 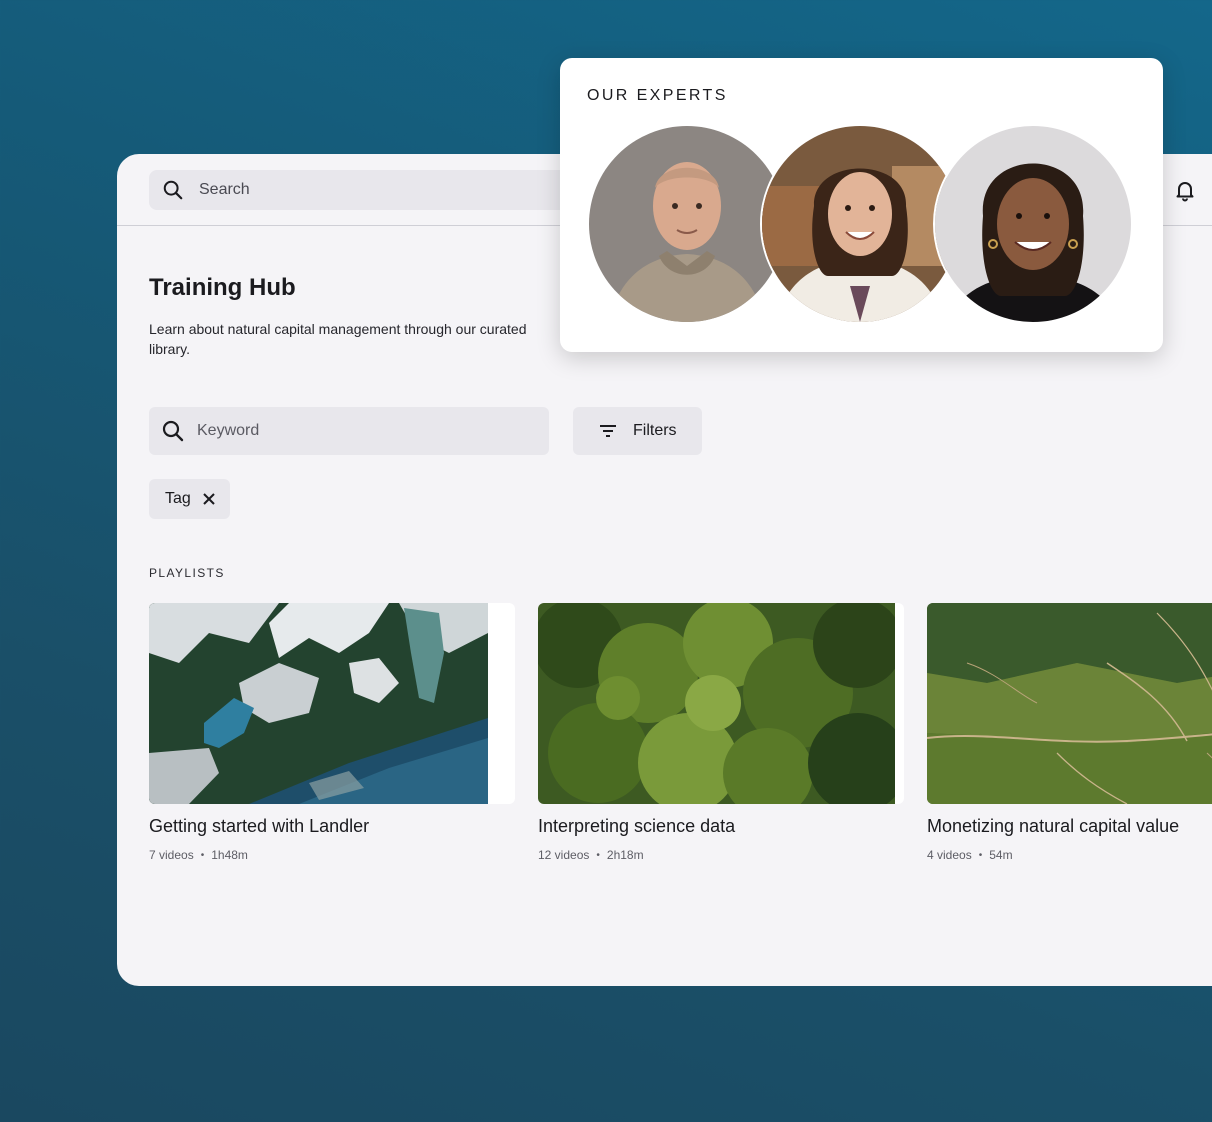 I want to click on forest-canopy-image, so click(x=716, y=703).